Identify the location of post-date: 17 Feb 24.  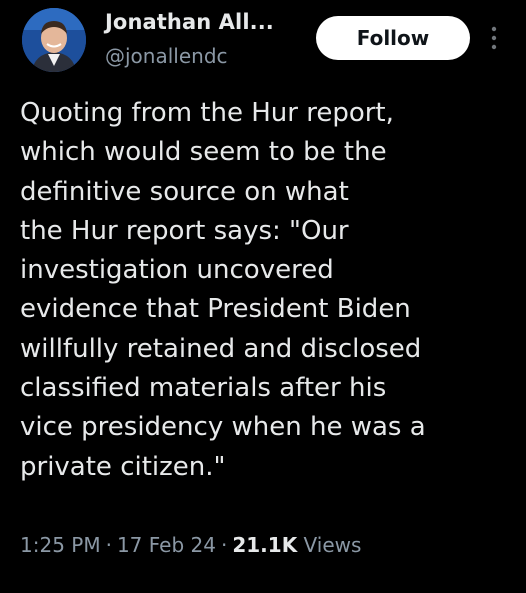
(166, 545).